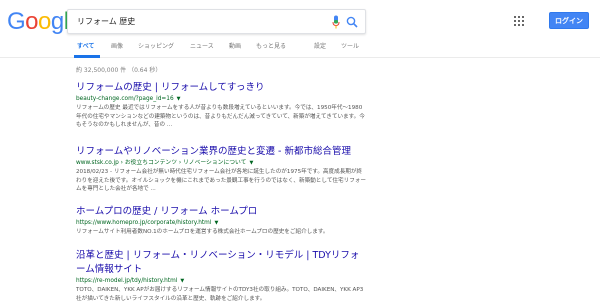 Image resolution: width=600 pixels, height=308 pixels. Describe the element at coordinates (125, 99) in the screenshot. I see `result-url-text: beauty-change.com/?page_id=16` at that location.